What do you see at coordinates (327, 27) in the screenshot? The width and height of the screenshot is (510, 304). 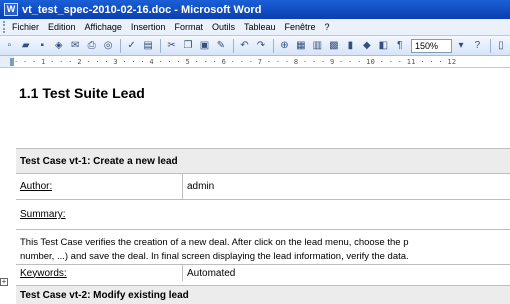 I see `menu-help: ?` at bounding box center [327, 27].